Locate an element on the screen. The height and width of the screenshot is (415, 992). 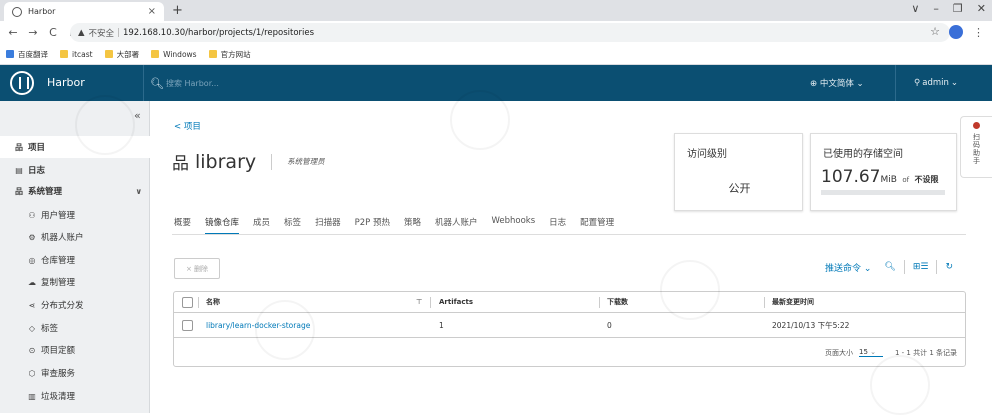
push-command-button: 推送命令 ⌄ is located at coordinates (848, 267).